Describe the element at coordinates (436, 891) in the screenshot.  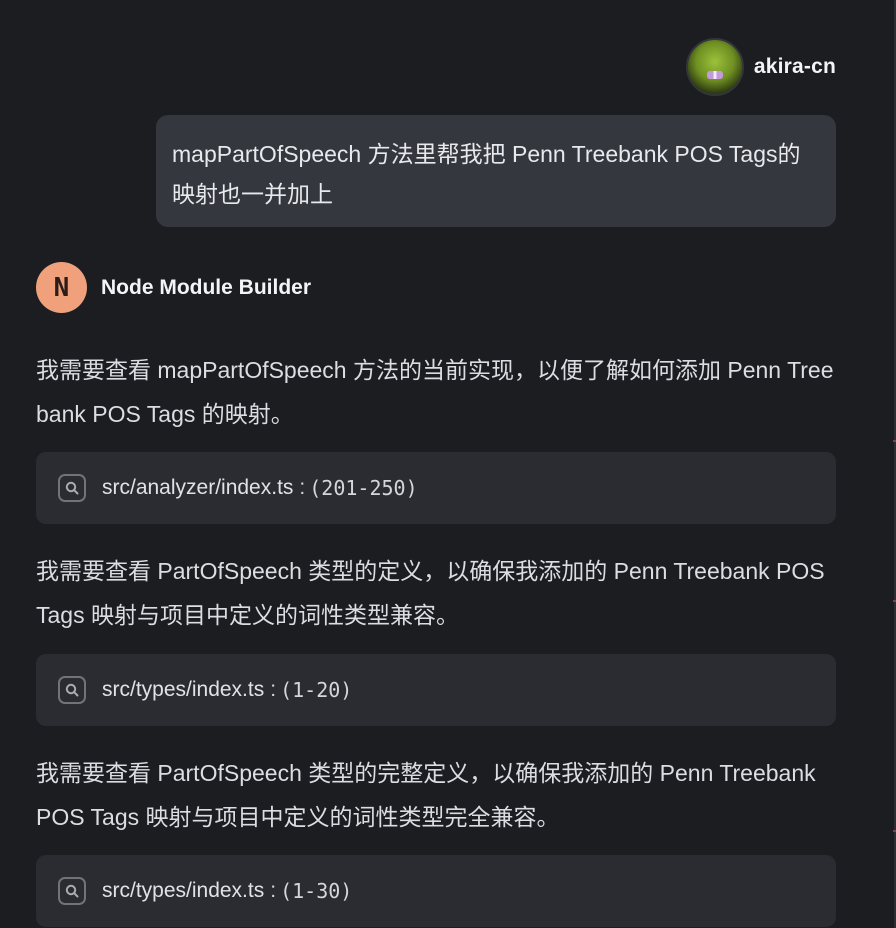
I see `tool-call-card: src/types/index.ts : (1-30)` at that location.